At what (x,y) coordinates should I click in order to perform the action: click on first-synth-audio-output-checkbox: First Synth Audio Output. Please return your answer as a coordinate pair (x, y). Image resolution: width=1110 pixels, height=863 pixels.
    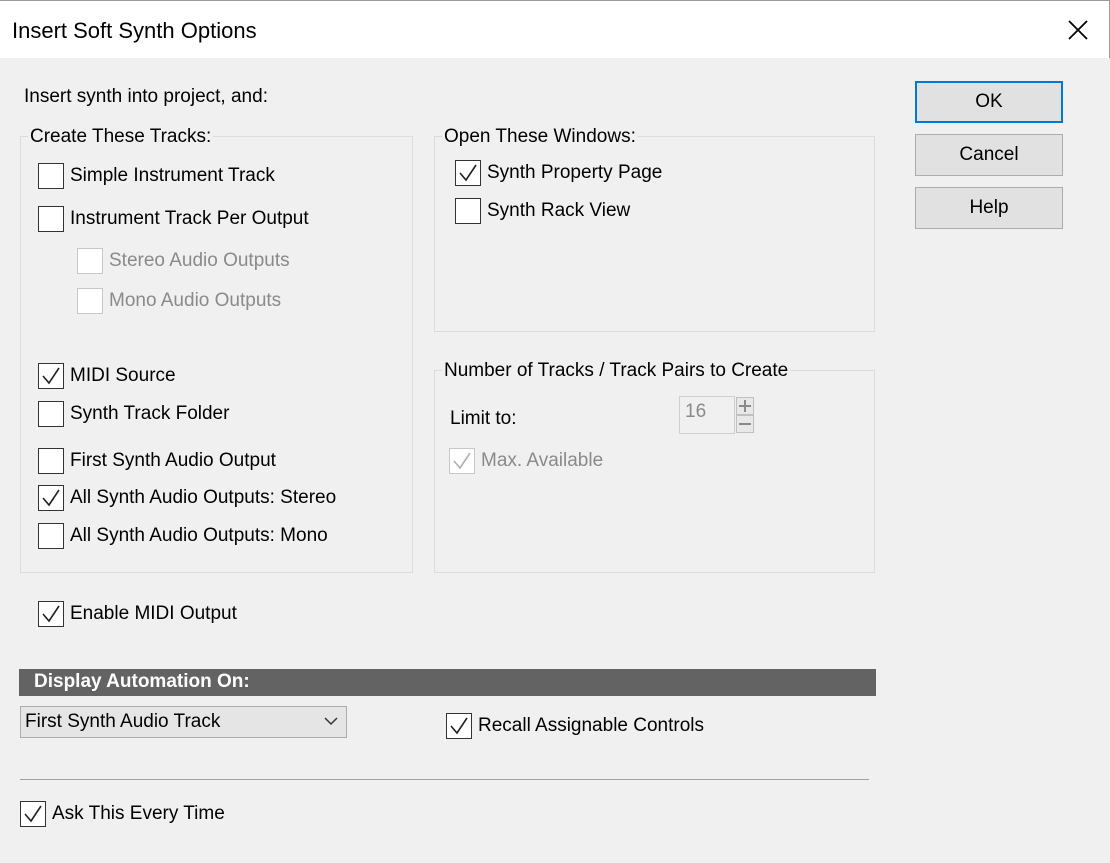
    Looking at the image, I should click on (157, 461).